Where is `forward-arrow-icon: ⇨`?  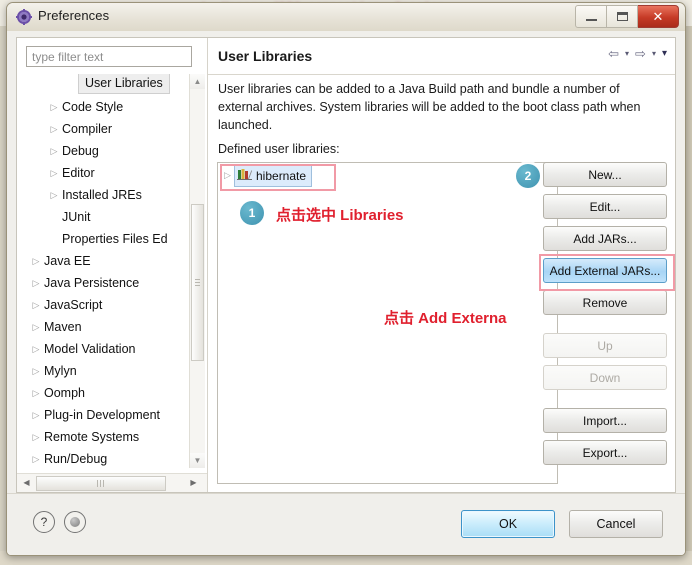 forward-arrow-icon: ⇨ is located at coordinates (640, 53).